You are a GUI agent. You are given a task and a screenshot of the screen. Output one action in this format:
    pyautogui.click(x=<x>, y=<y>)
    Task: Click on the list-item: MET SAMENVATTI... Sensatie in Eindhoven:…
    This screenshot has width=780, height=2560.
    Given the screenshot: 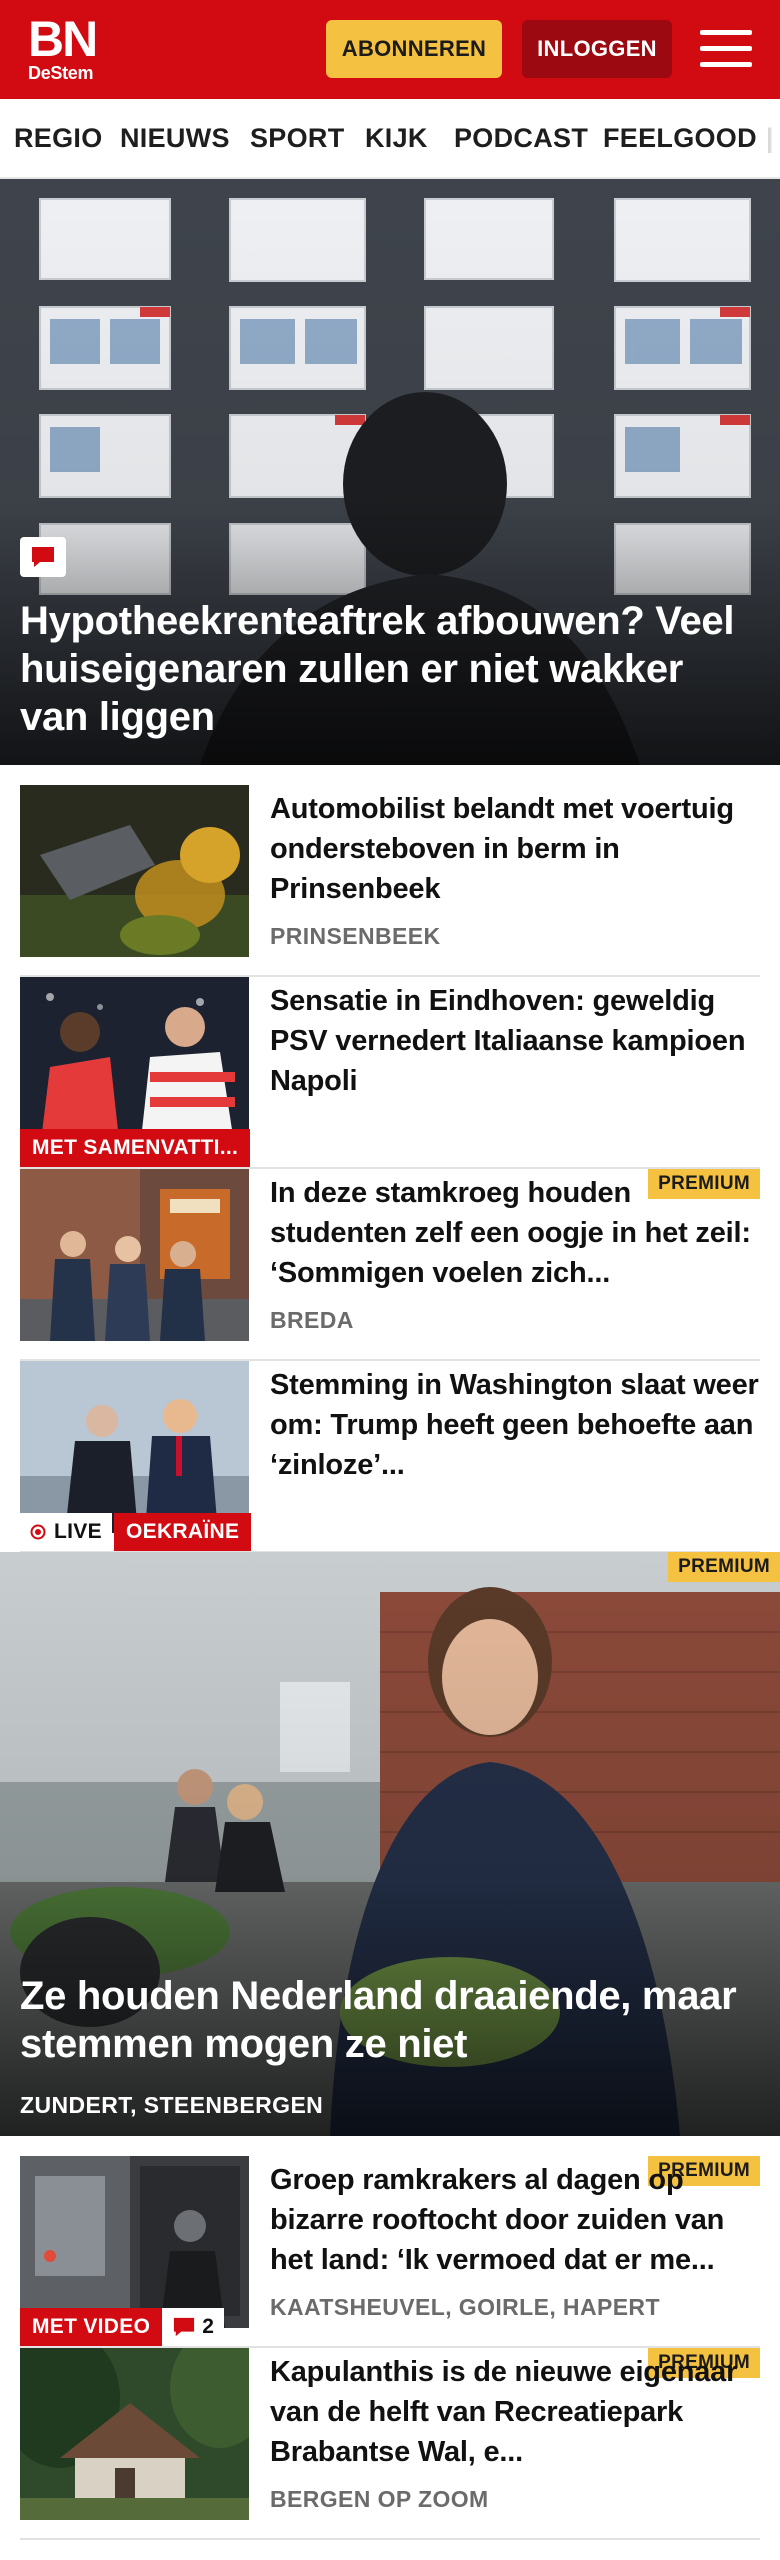 What is the action you would take?
    pyautogui.click(x=390, y=1073)
    